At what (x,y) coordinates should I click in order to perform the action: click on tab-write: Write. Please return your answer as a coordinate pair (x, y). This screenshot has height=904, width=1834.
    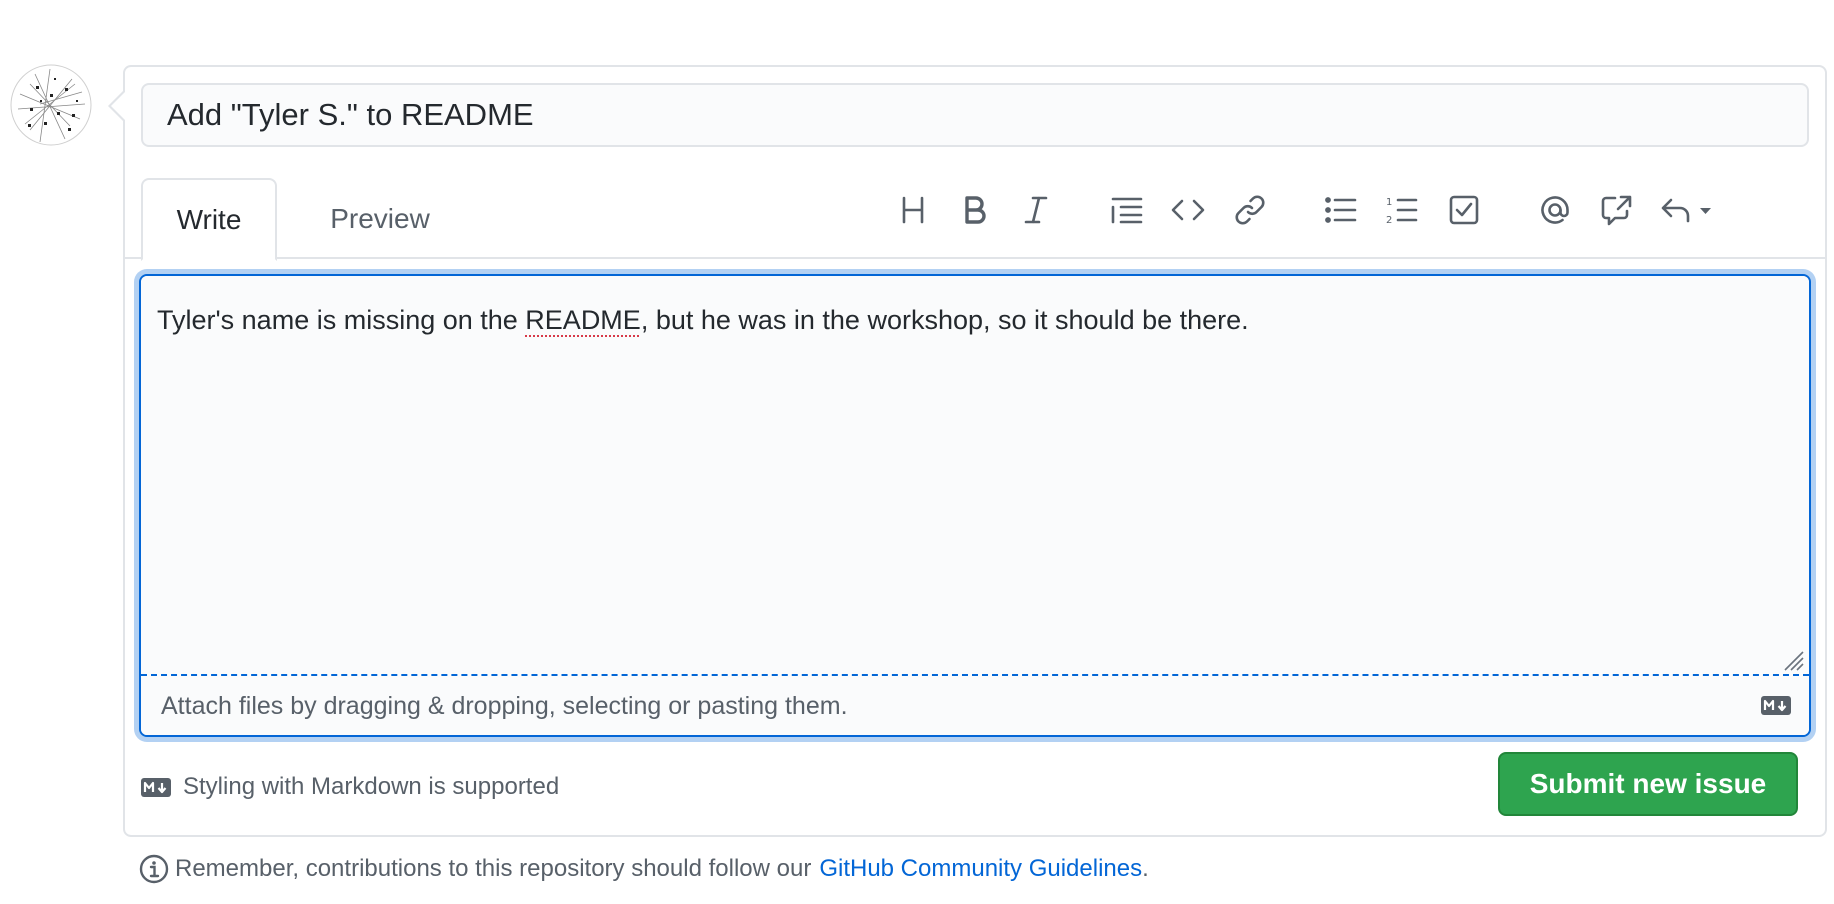
    Looking at the image, I should click on (209, 219).